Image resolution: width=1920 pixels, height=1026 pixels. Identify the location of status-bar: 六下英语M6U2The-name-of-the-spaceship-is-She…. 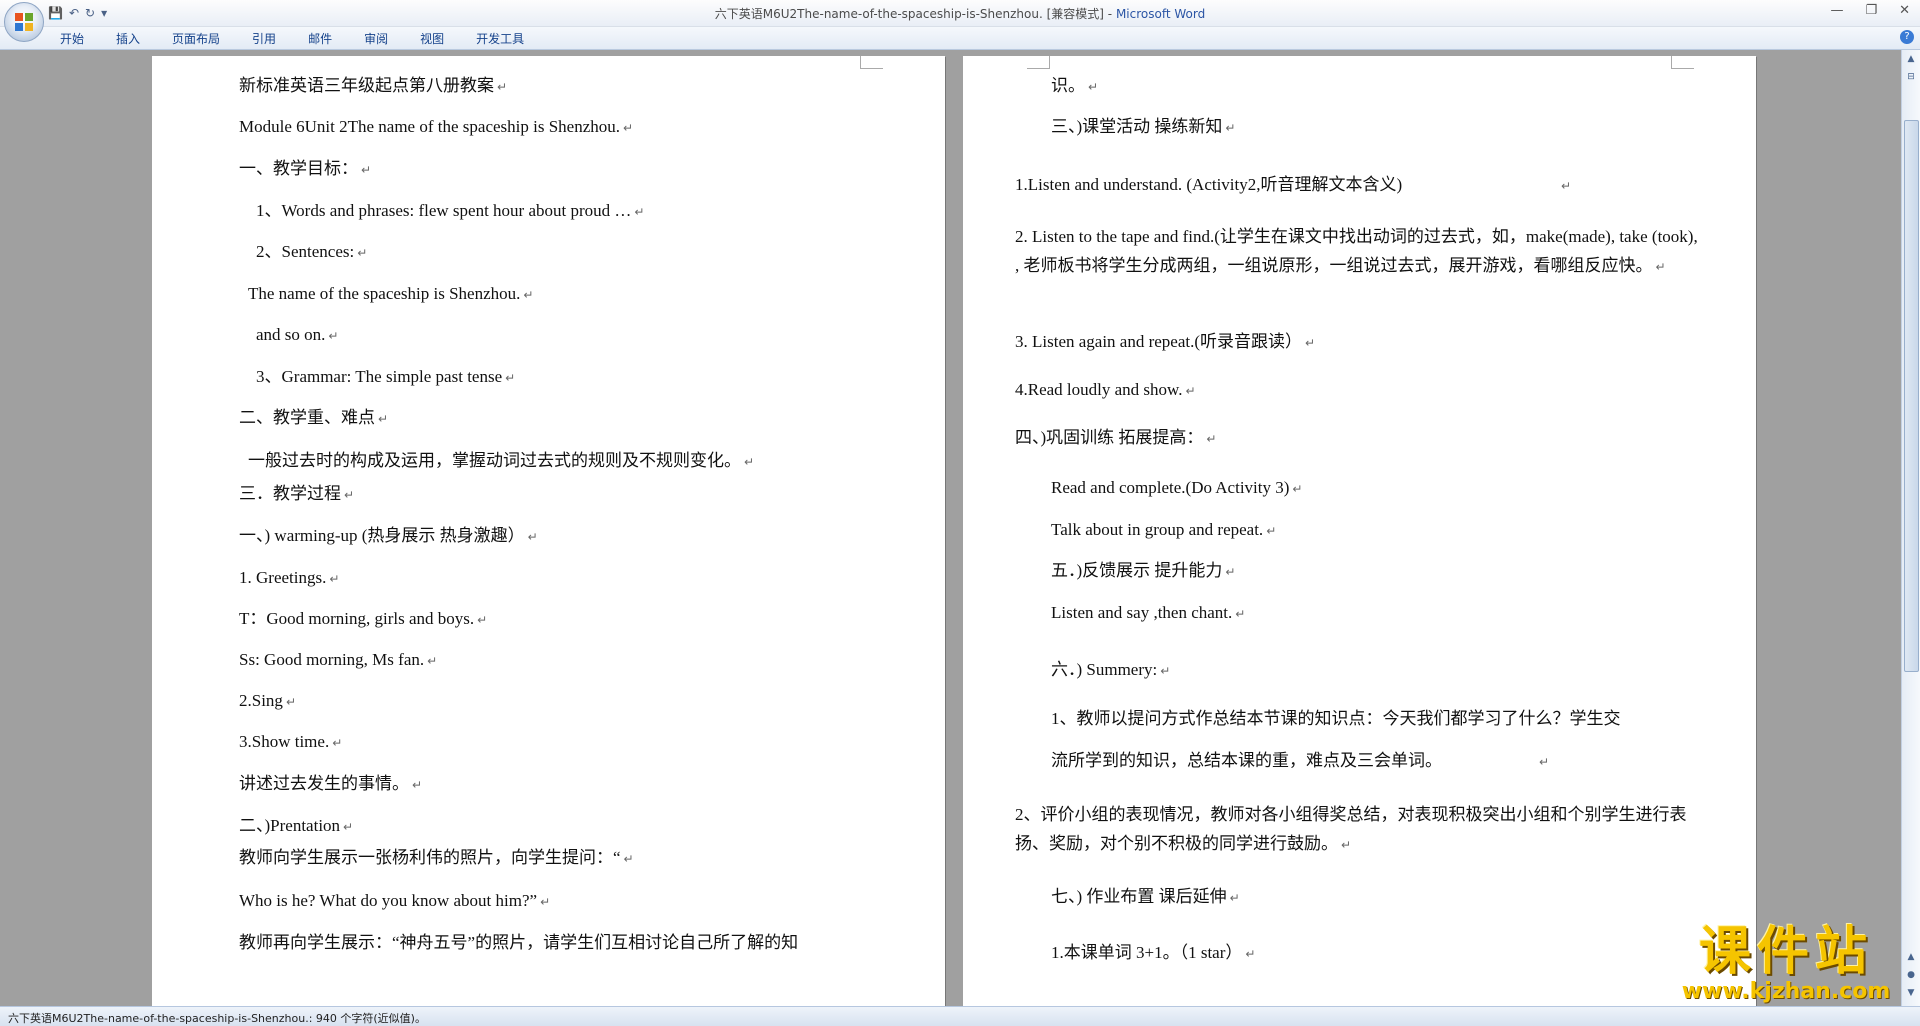
(960, 1016).